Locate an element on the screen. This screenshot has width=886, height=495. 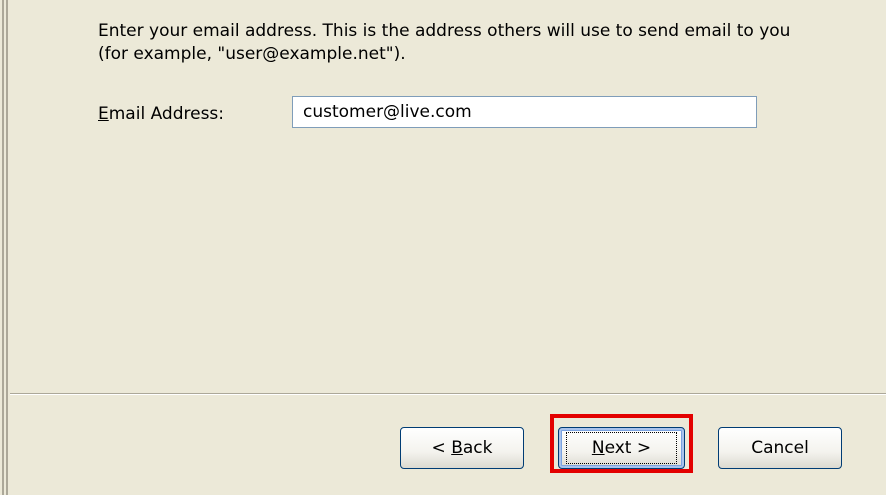
back-button-label: ack is located at coordinates (477, 448).